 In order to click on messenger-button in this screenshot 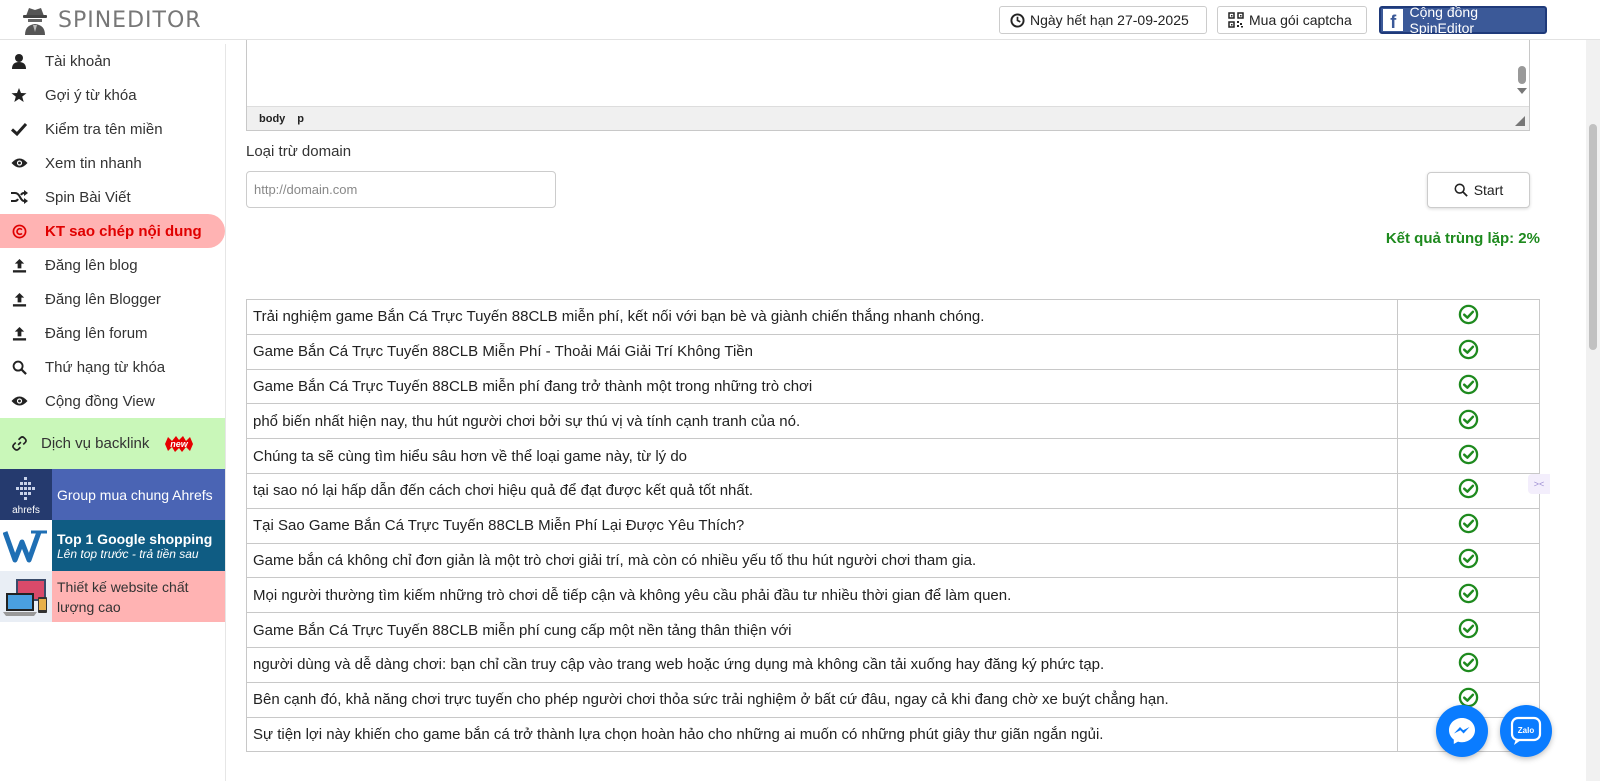, I will do `click(1462, 731)`.